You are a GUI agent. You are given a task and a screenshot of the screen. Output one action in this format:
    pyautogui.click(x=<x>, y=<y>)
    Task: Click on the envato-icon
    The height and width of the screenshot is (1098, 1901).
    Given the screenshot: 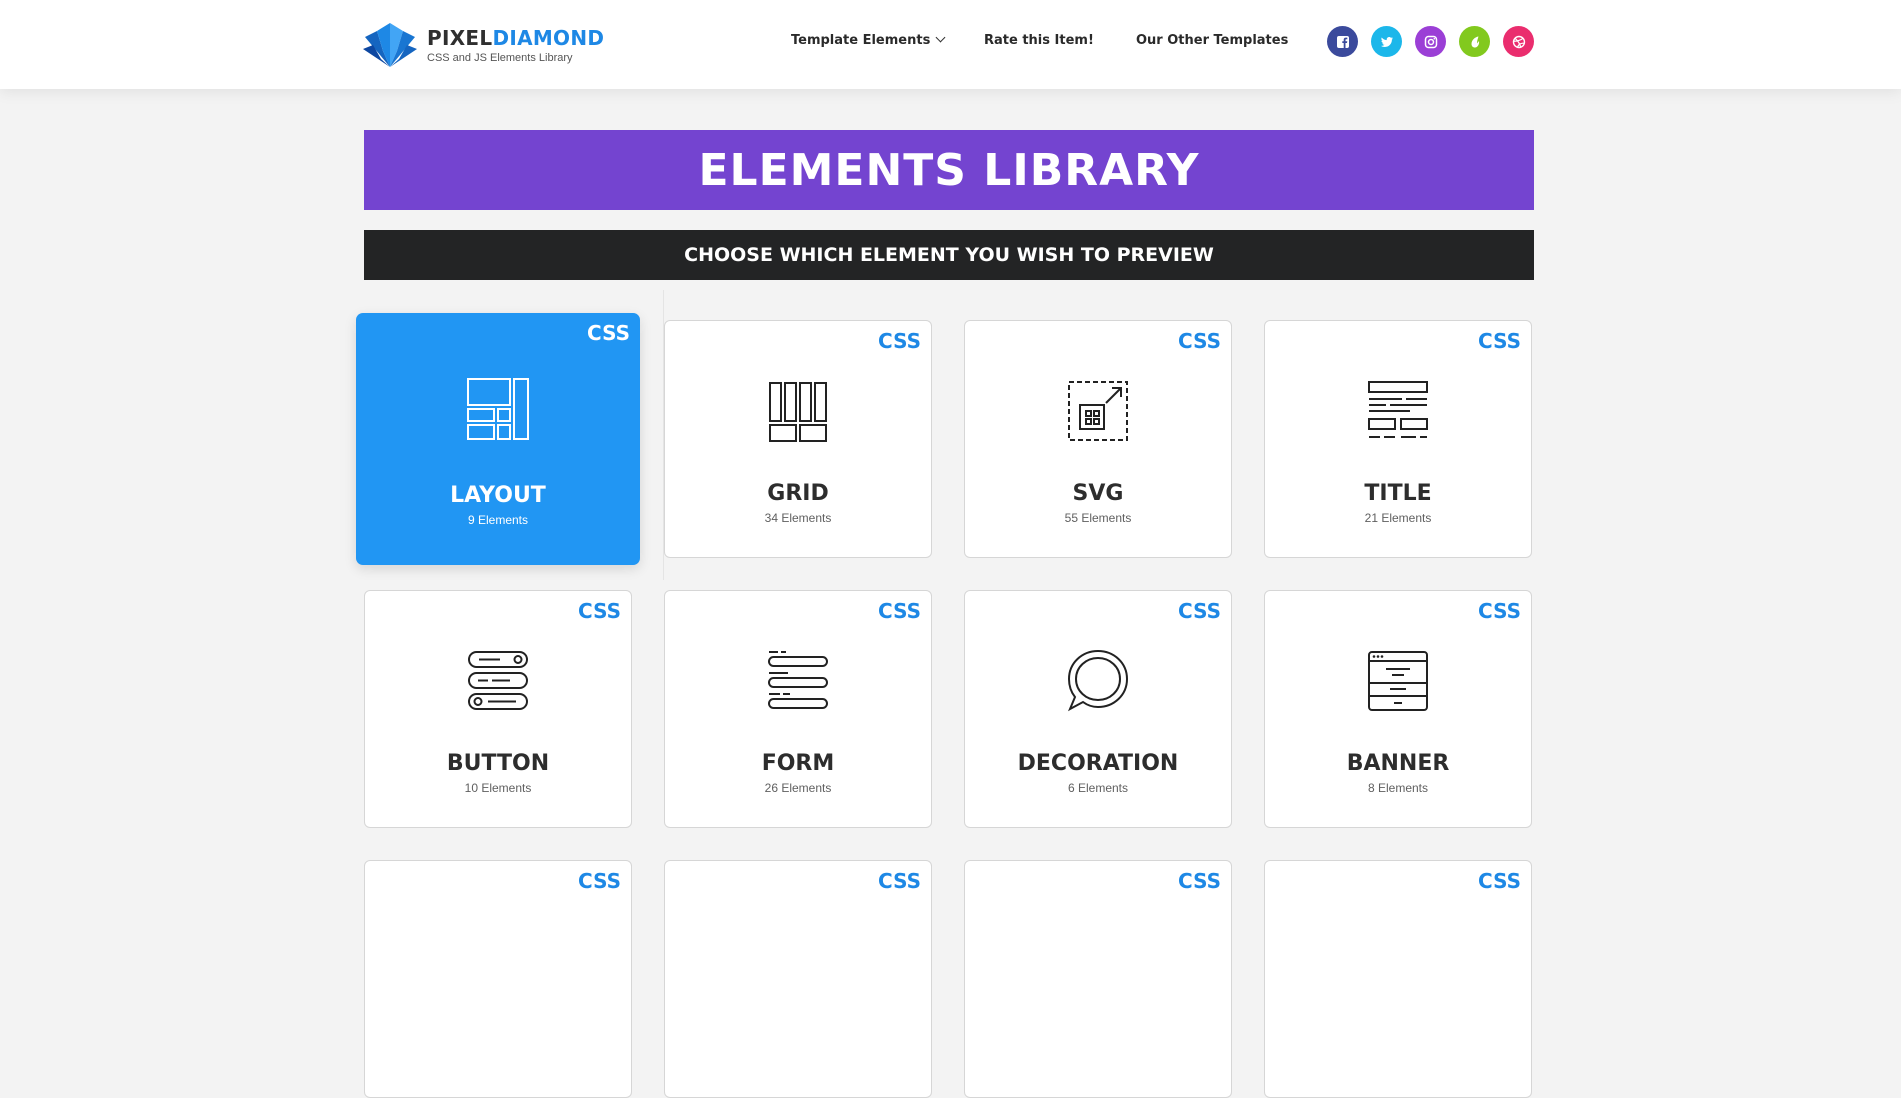 What is the action you would take?
    pyautogui.click(x=1474, y=41)
    